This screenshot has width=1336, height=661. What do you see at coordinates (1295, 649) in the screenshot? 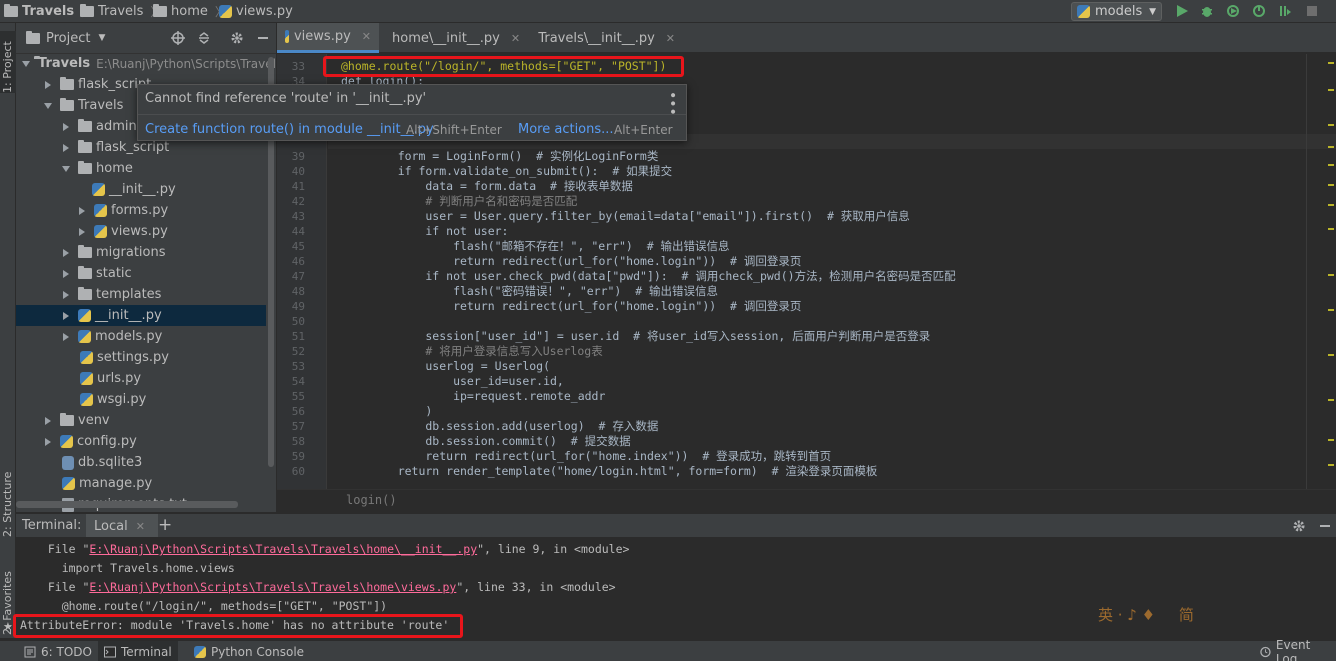
I see `event-log-tool-button: Event Log` at bounding box center [1295, 649].